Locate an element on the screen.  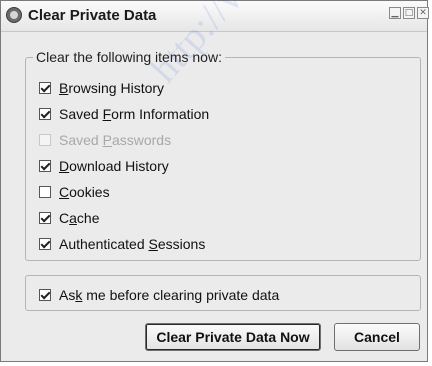
clear-item-checkbox: Cookies is located at coordinates (74, 192).